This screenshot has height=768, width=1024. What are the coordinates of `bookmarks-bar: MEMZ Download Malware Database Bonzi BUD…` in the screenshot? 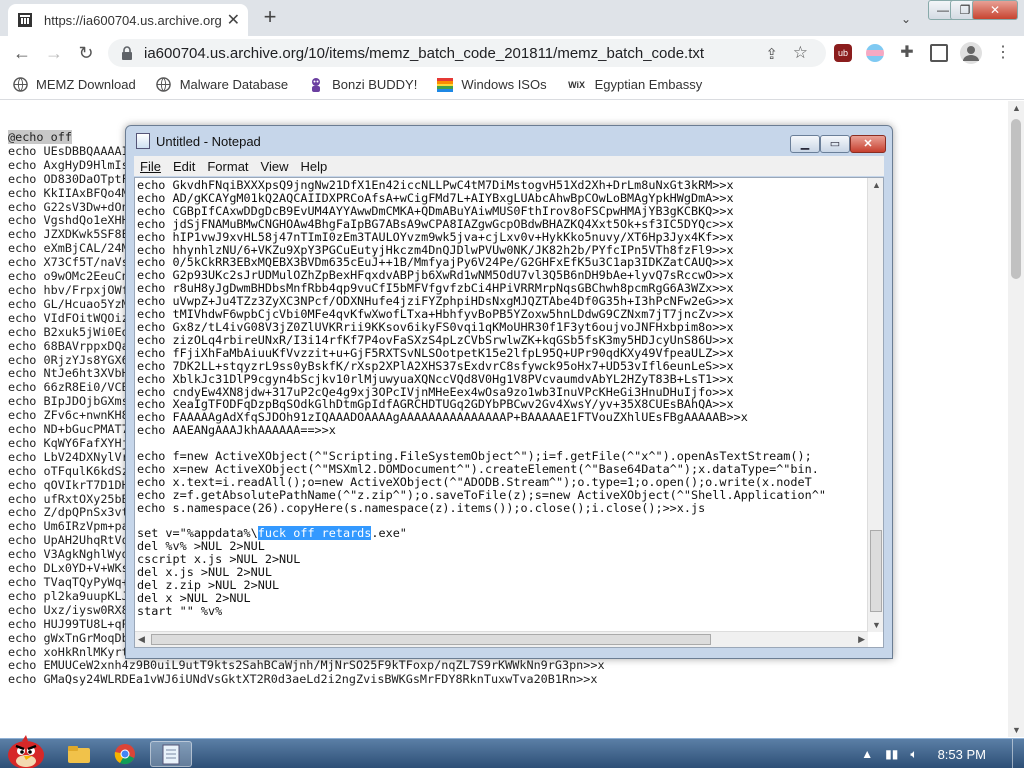 It's located at (512, 85).